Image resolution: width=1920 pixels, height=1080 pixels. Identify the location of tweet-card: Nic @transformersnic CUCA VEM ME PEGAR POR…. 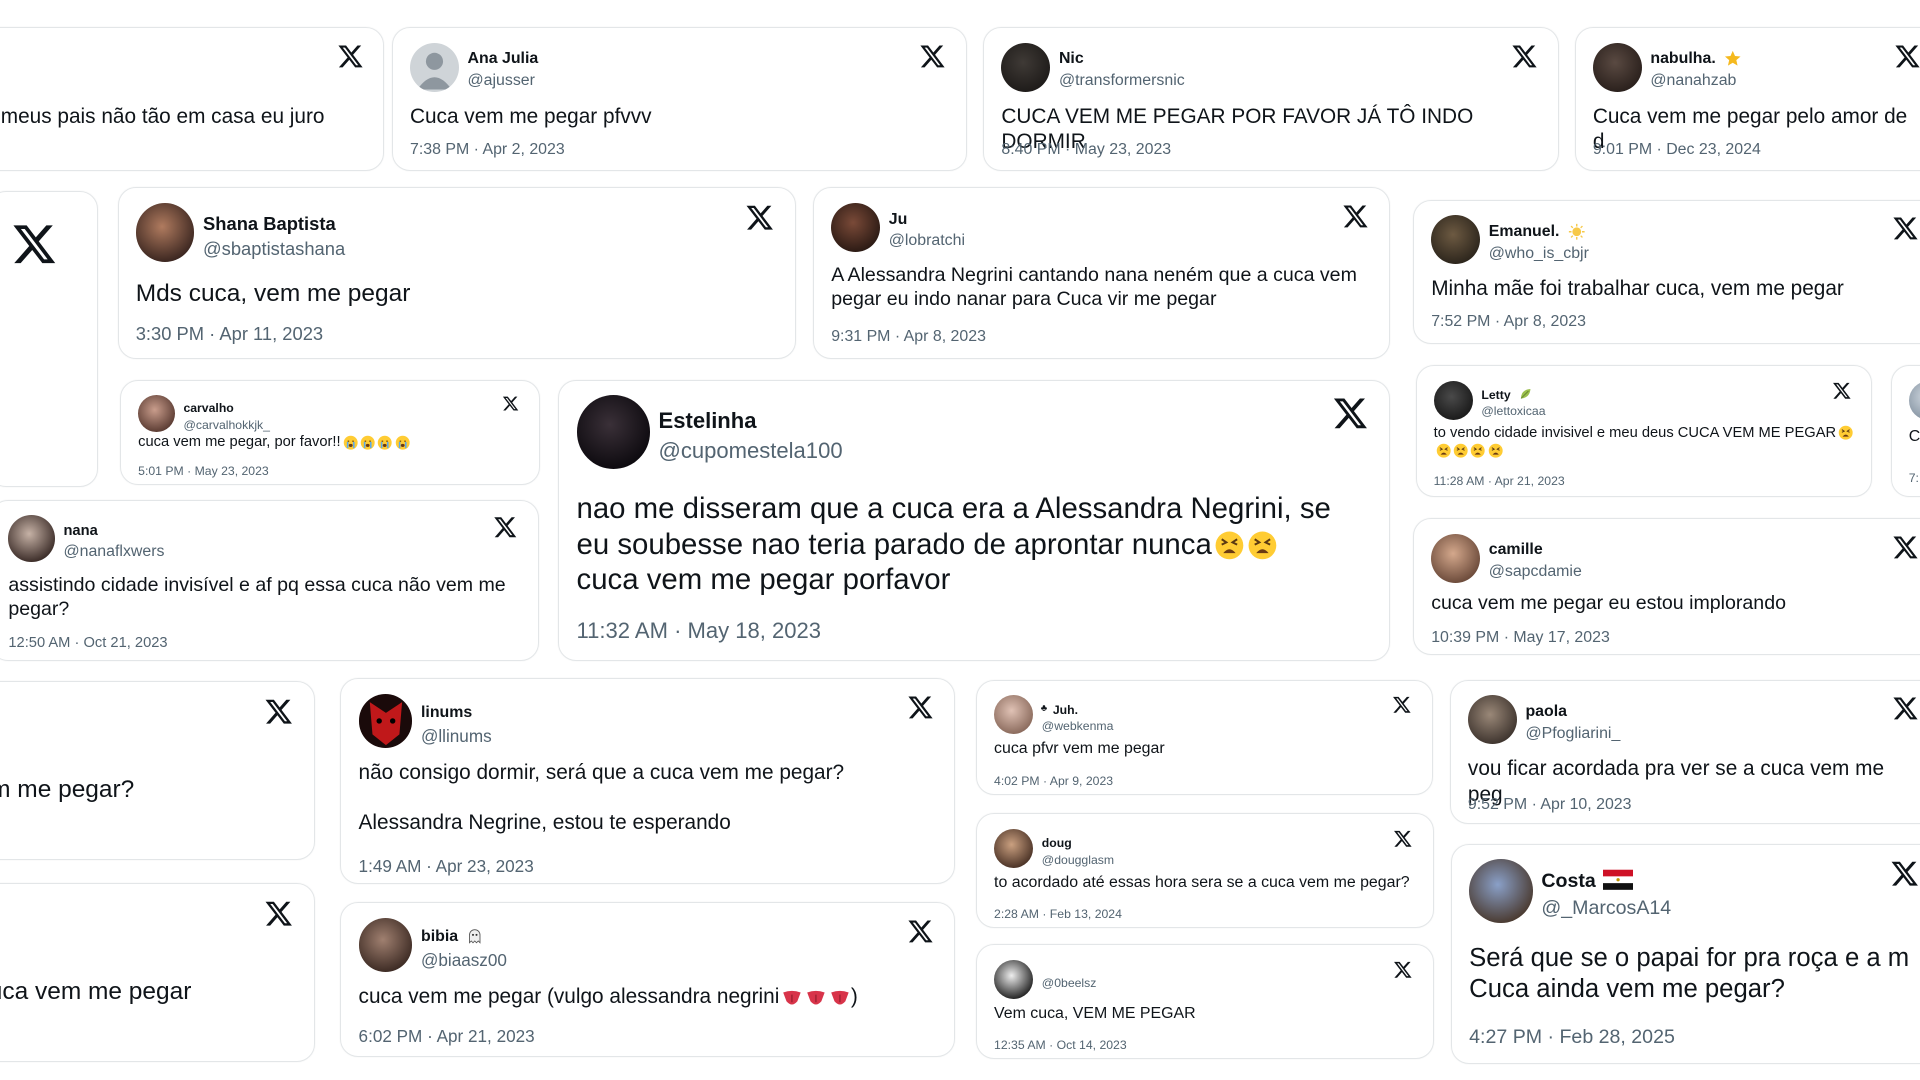
(1271, 99).